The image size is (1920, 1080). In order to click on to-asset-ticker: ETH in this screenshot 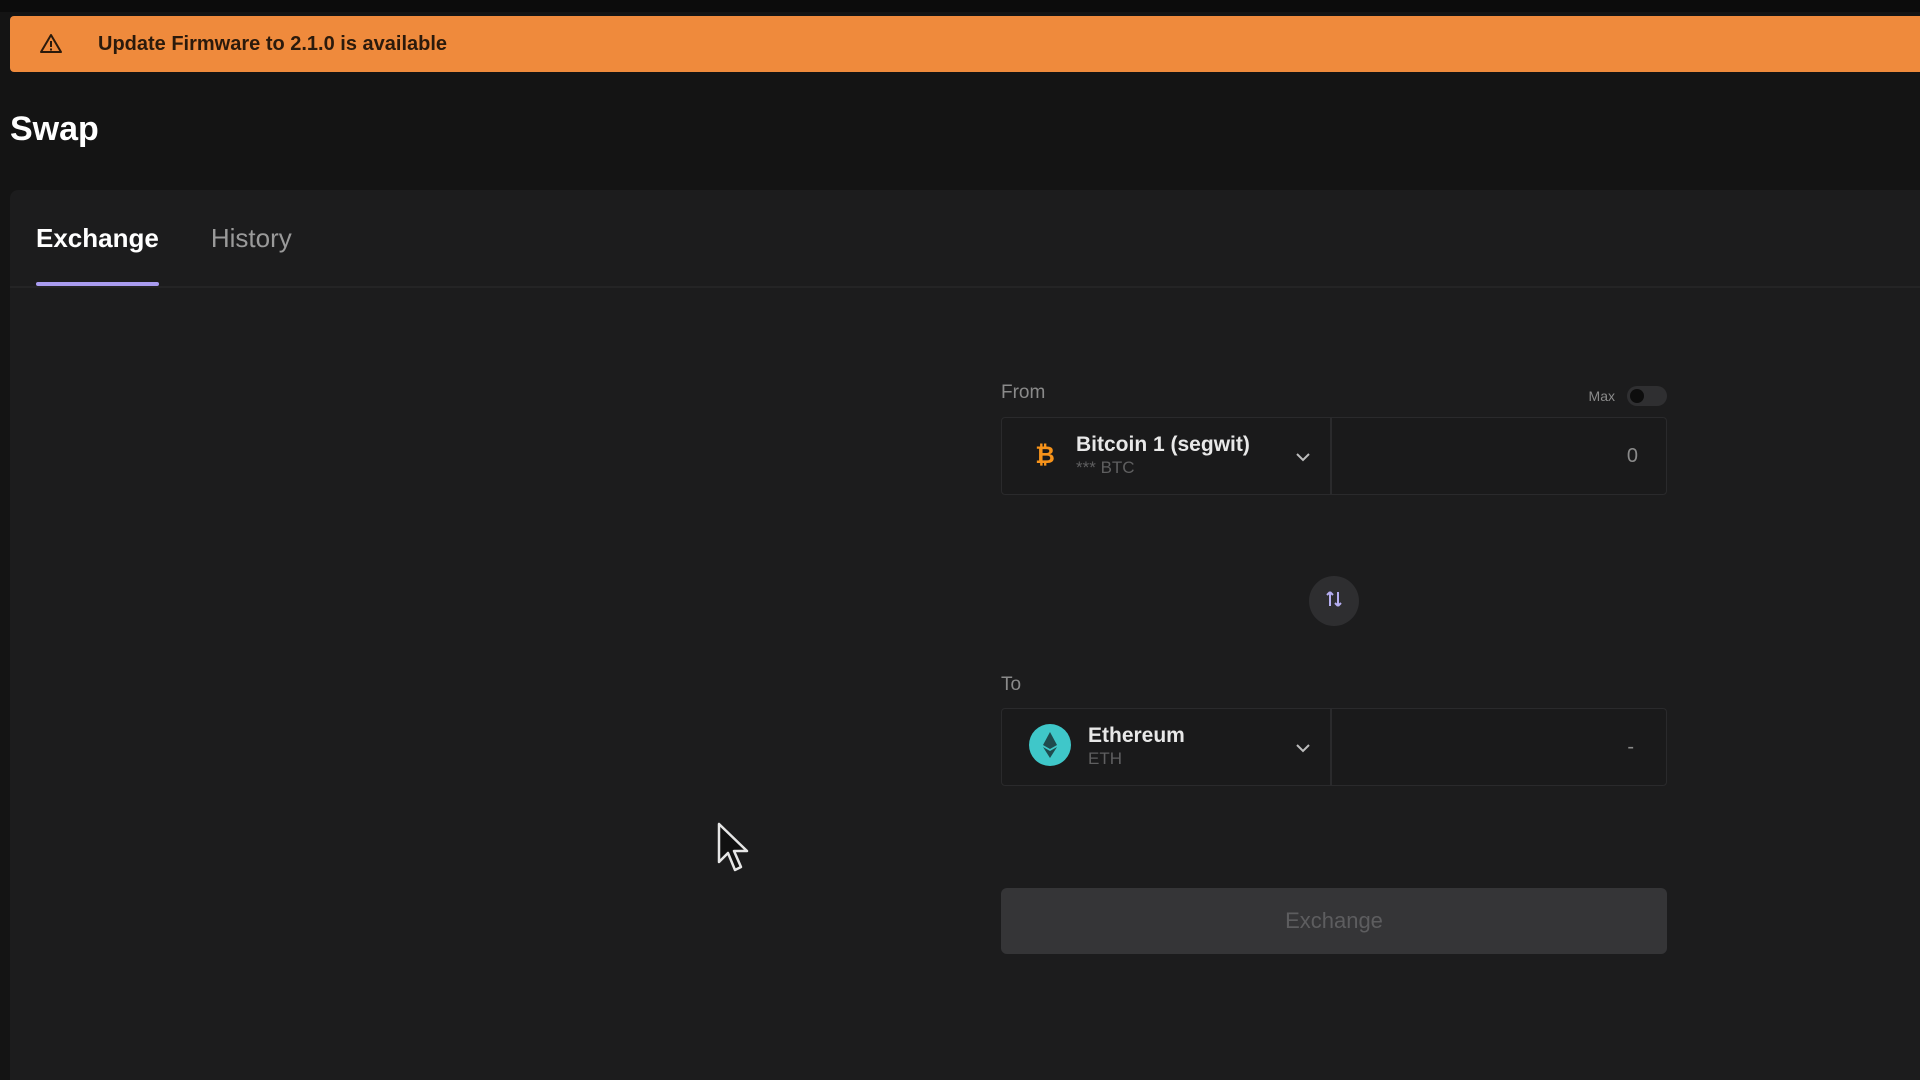, I will do `click(1105, 758)`.